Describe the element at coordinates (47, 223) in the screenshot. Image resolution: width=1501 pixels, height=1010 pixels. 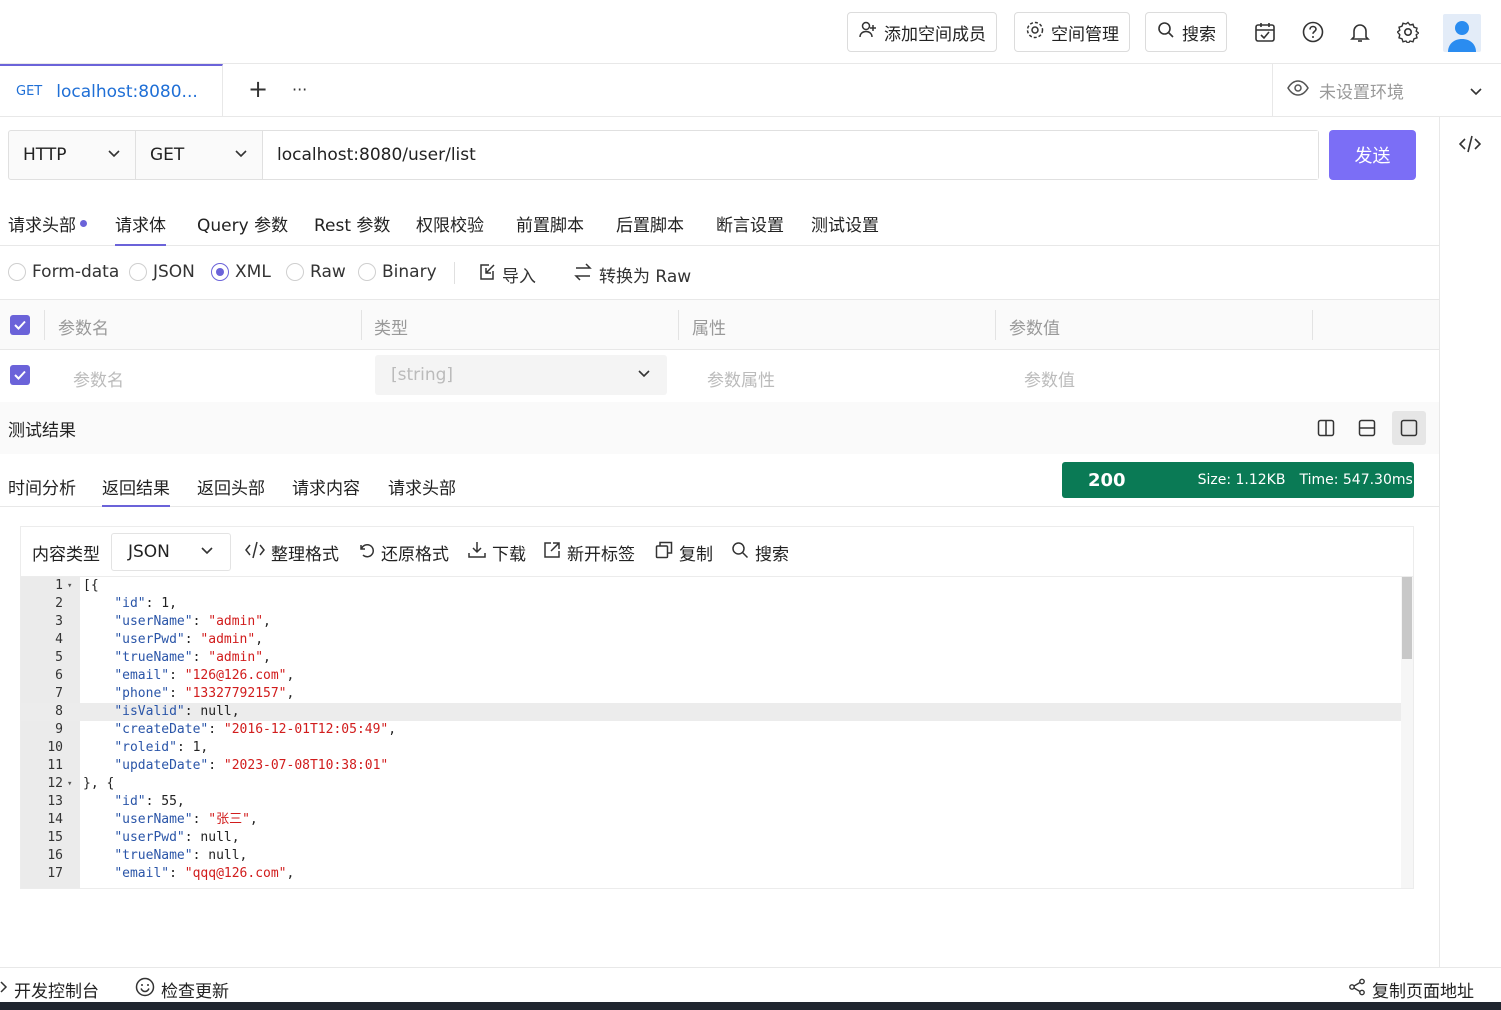
I see `tab-request-headers: 请求头部` at that location.